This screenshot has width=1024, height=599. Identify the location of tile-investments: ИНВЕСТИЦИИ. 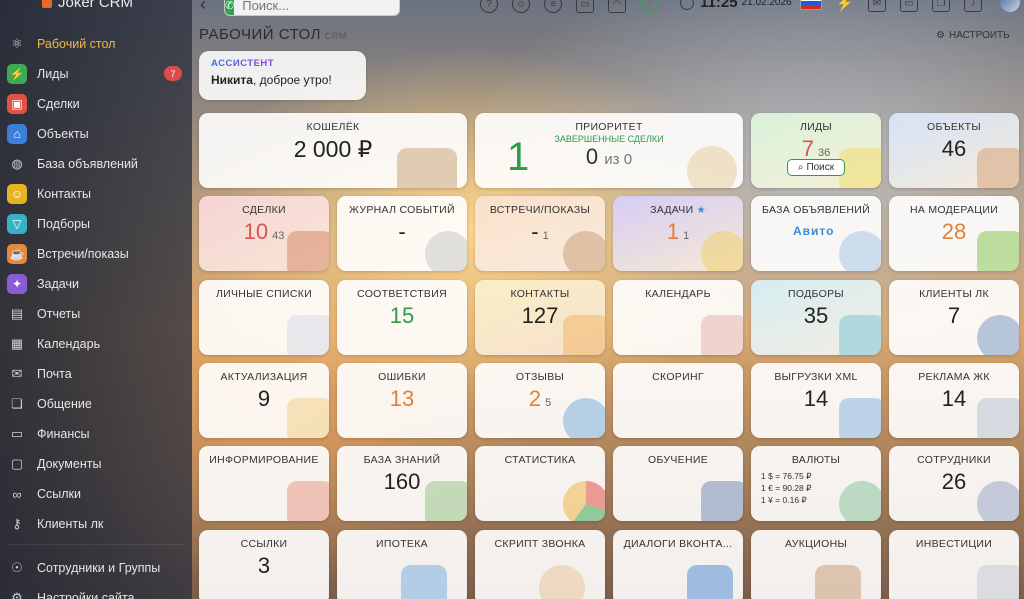
(954, 564).